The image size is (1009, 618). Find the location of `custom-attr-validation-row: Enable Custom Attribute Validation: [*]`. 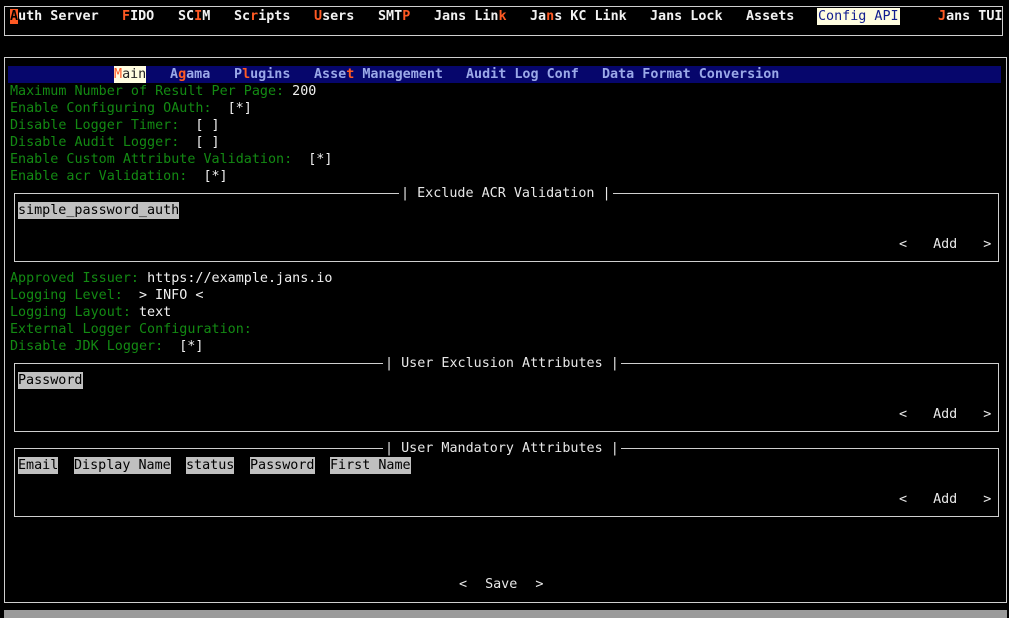

custom-attr-validation-row: Enable Custom Attribute Validation: [*] is located at coordinates (171, 159).